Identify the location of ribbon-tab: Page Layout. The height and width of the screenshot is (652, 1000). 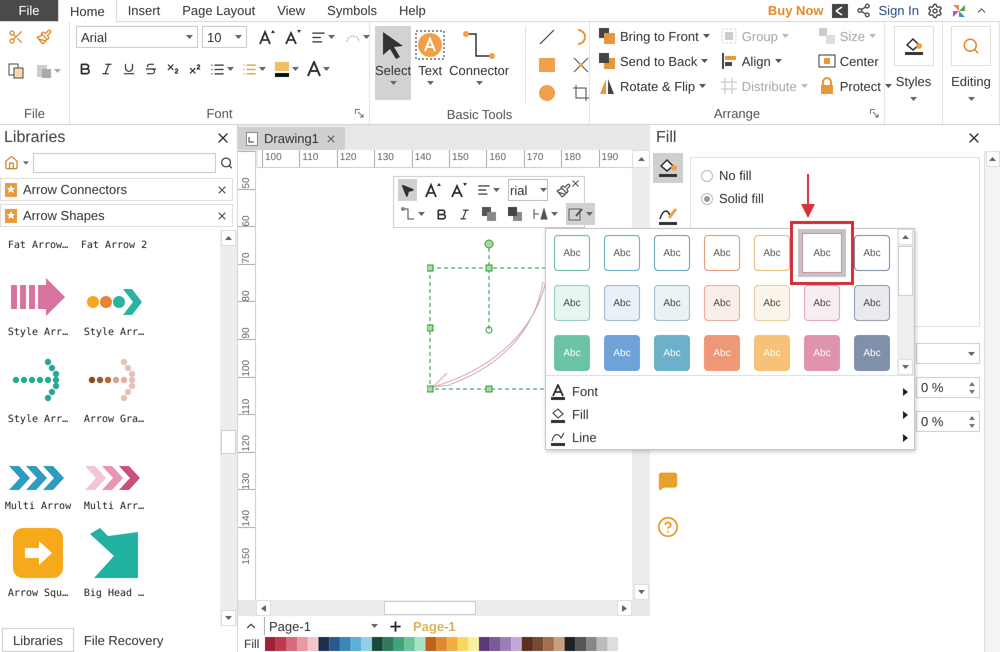
(218, 10).